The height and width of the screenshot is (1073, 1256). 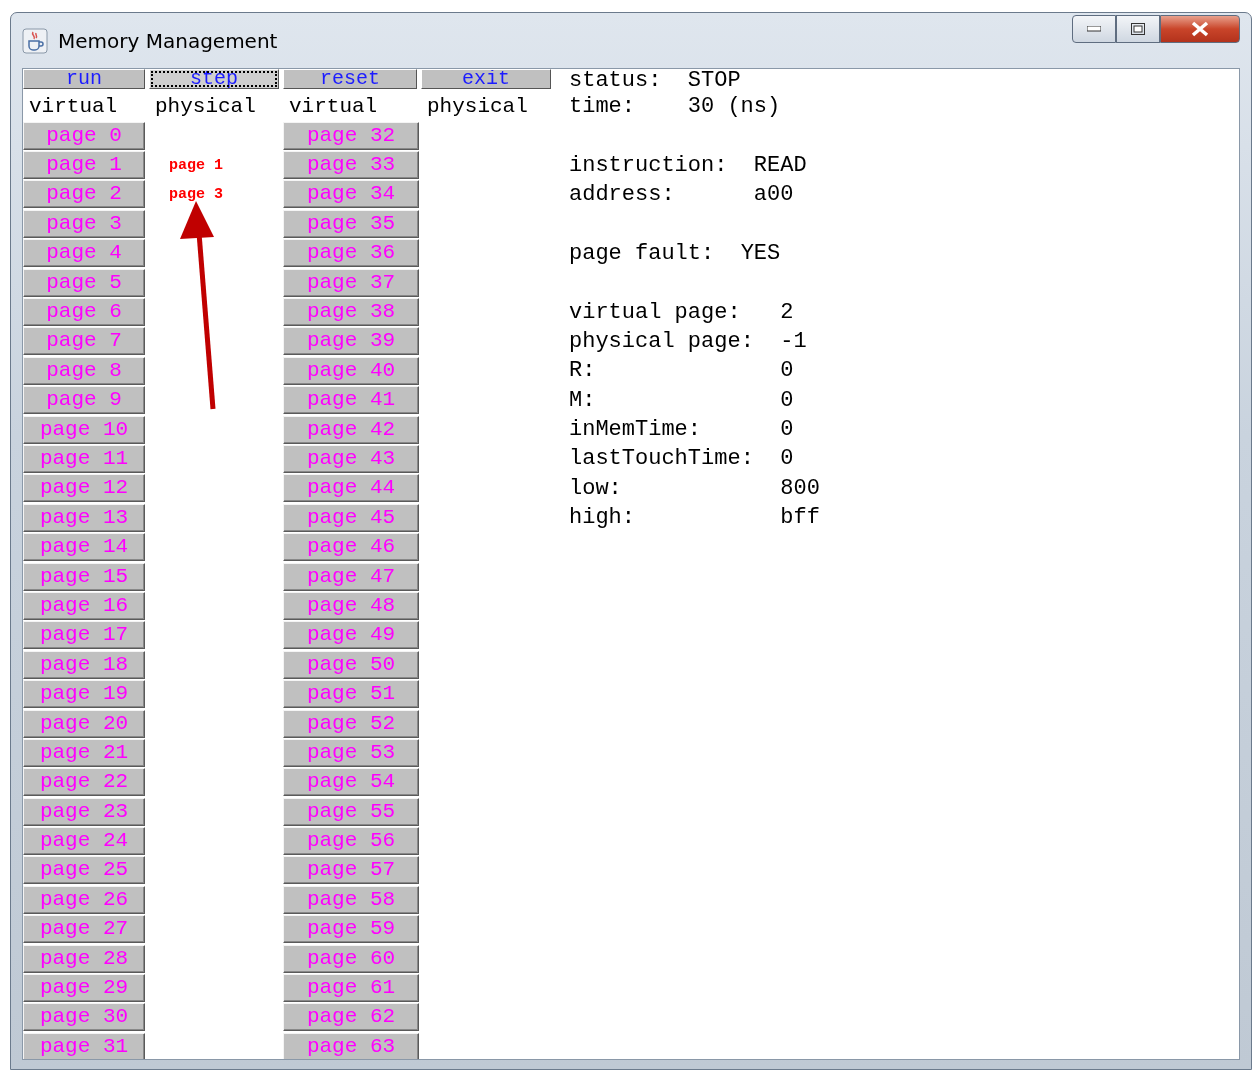 I want to click on info-label: time:, so click(x=602, y=106).